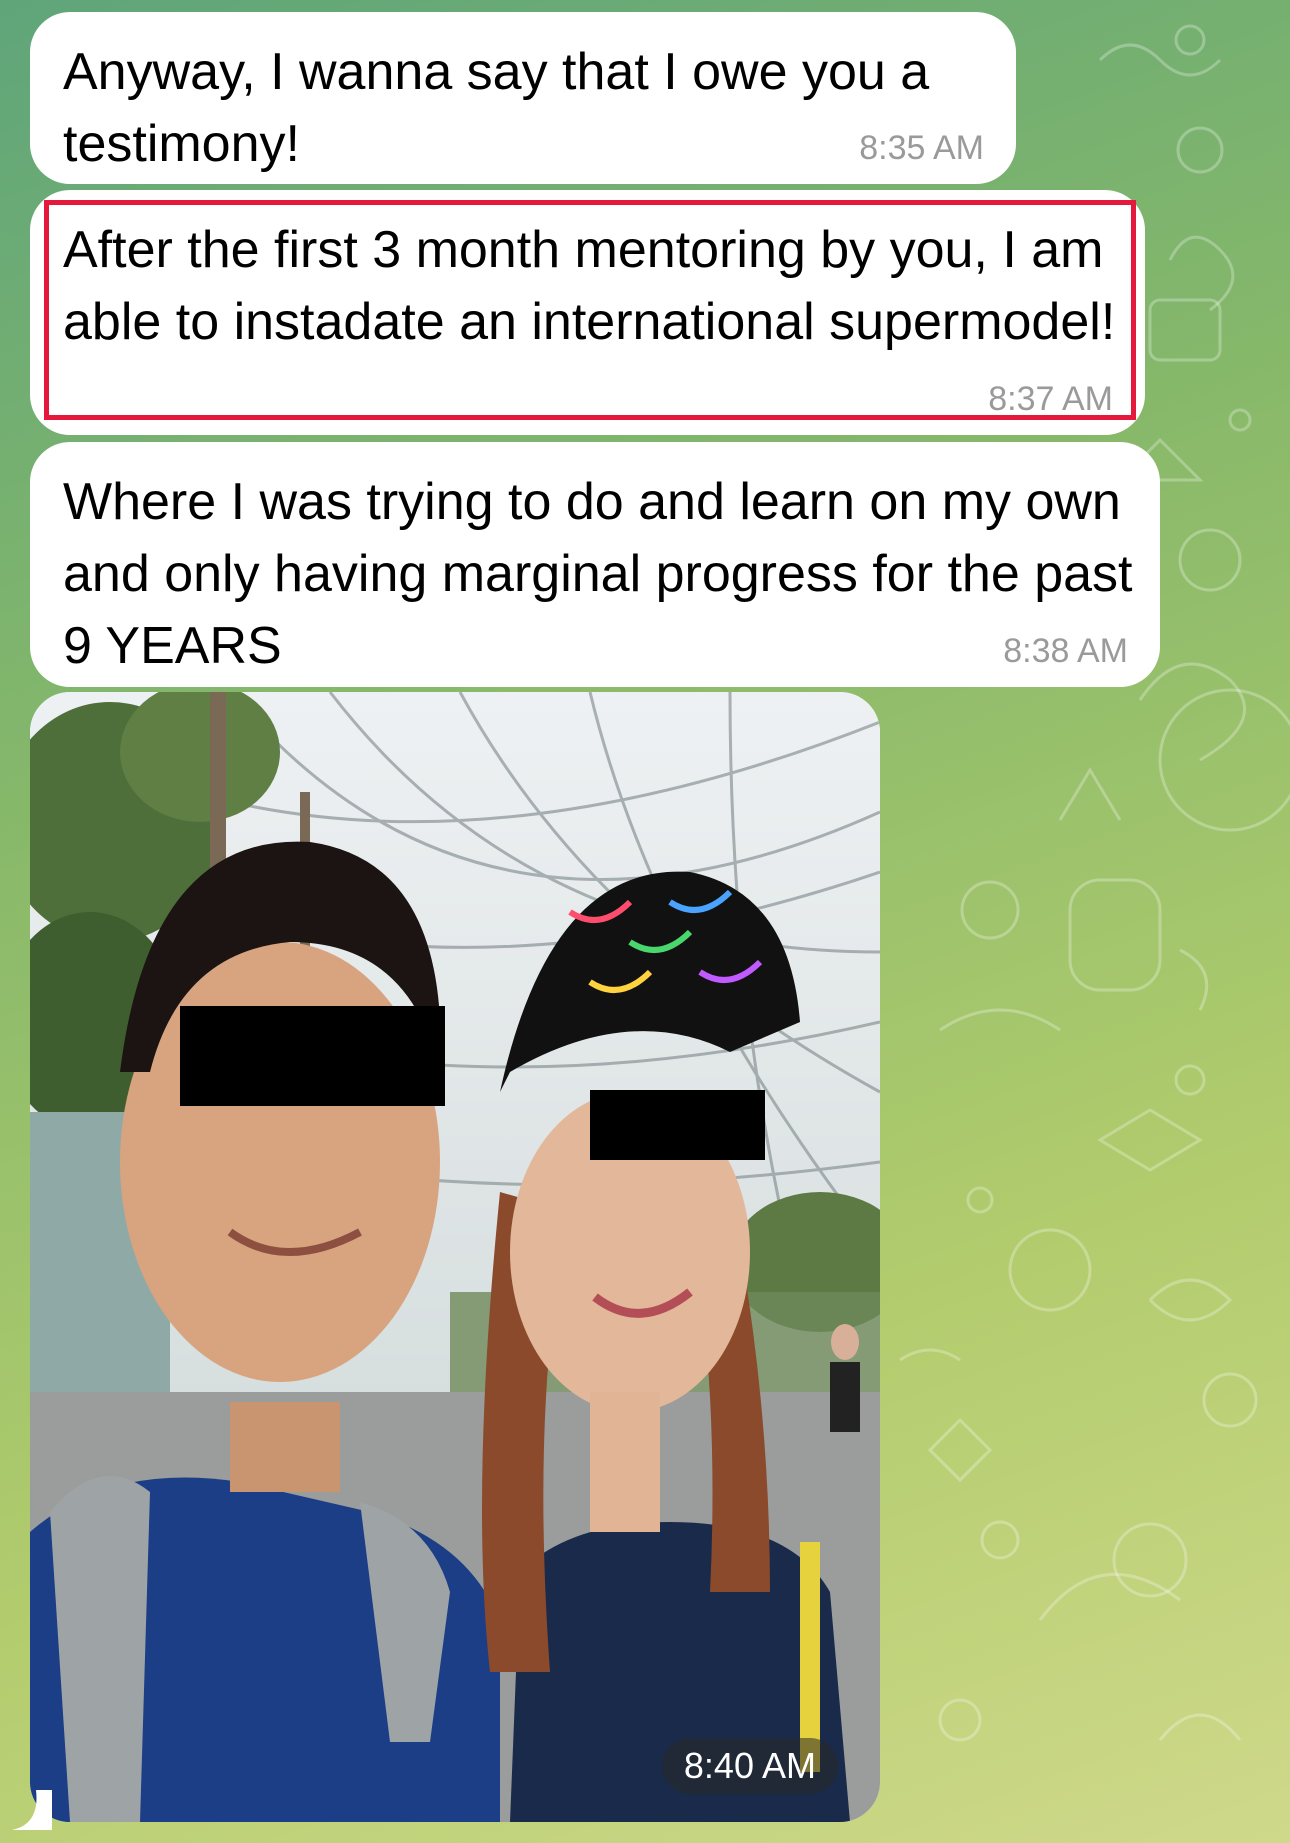 The image size is (1290, 1843). I want to click on highlight-box, so click(590, 310).